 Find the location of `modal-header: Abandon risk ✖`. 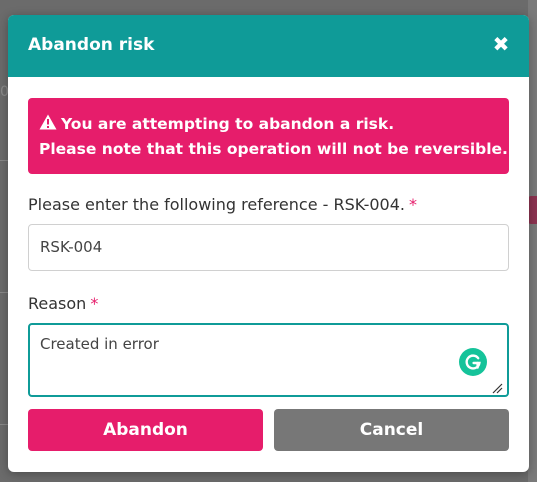

modal-header: Abandon risk ✖ is located at coordinates (268, 46).